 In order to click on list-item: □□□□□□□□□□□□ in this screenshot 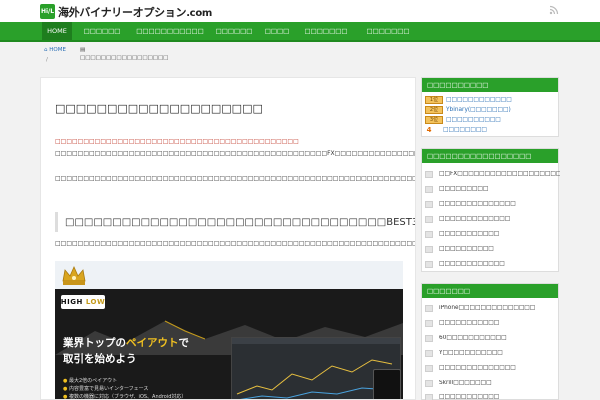, I will do `click(491, 264)`.